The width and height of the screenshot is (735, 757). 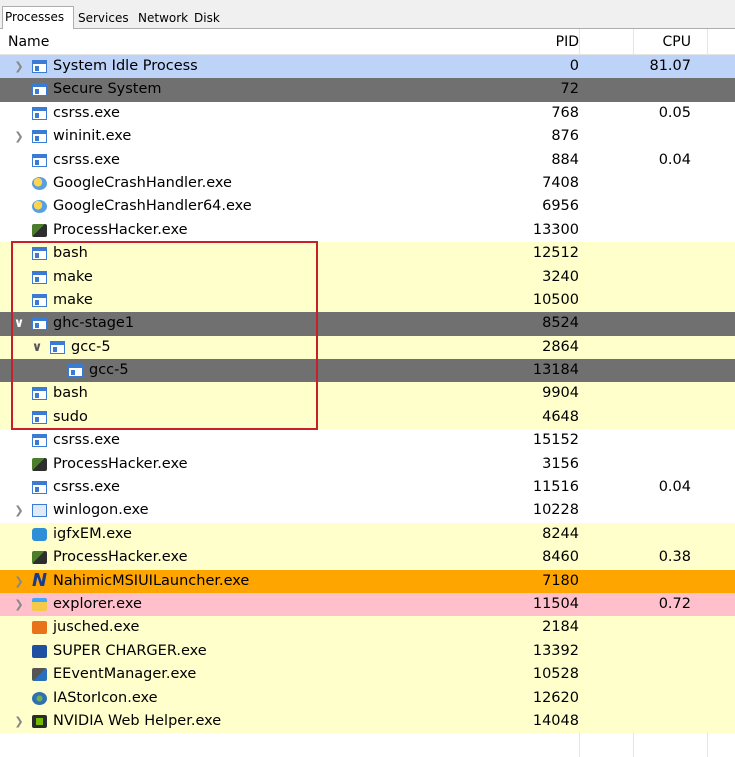 I want to click on process-row: csrss.exe 768 0.05, so click(x=367, y=113).